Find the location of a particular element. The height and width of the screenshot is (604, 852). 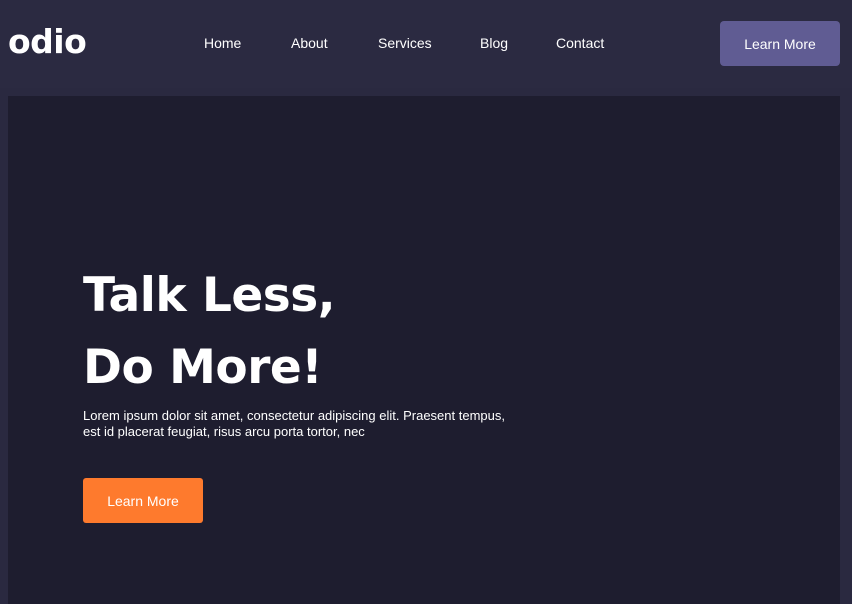

hero-title-line-one: Talk Less, is located at coordinates (209, 295).